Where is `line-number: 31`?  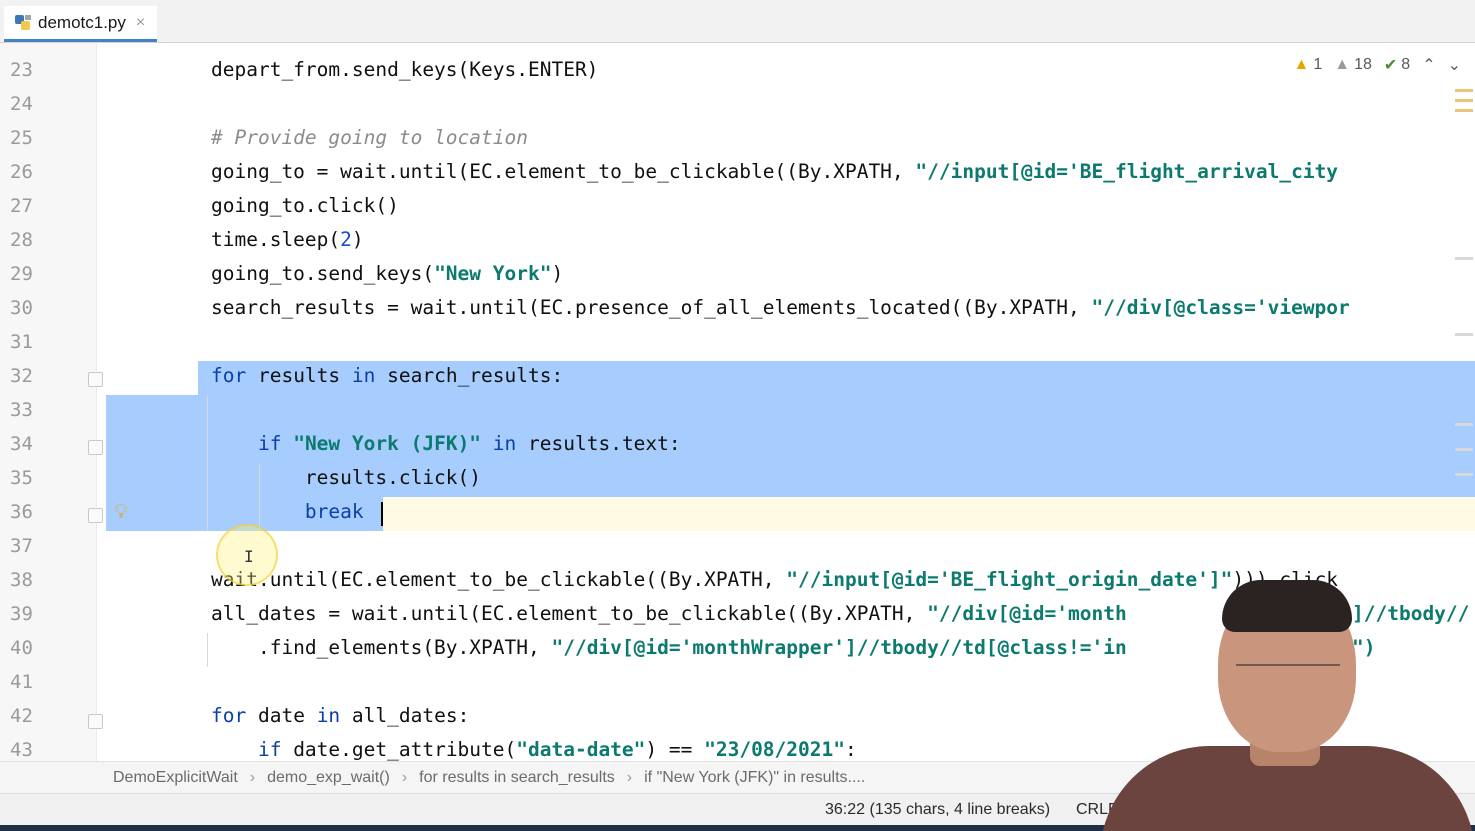
line-number: 31 is located at coordinates (21, 342).